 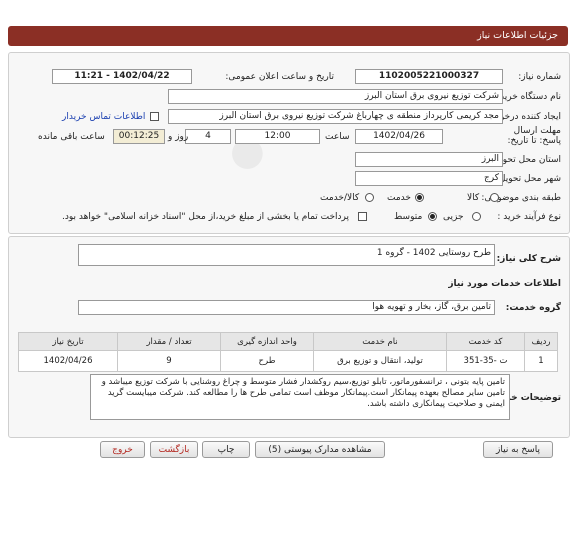 What do you see at coordinates (517, 35) in the screenshot?
I see `page-title: جزئیات اطلاعات نیاز` at bounding box center [517, 35].